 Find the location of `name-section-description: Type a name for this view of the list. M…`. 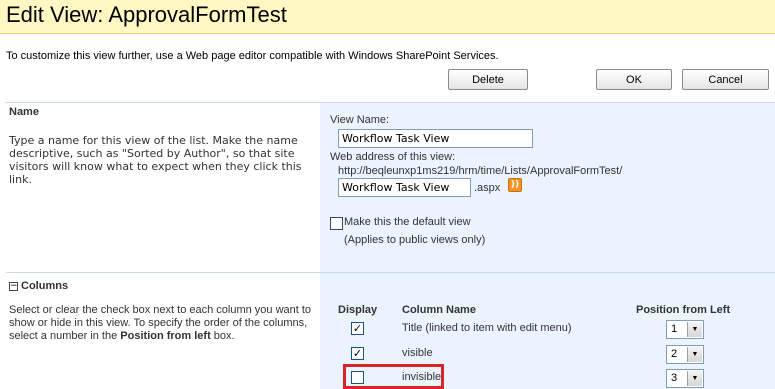

name-section-description: Type a name for this view of the list. M… is located at coordinates (155, 160).